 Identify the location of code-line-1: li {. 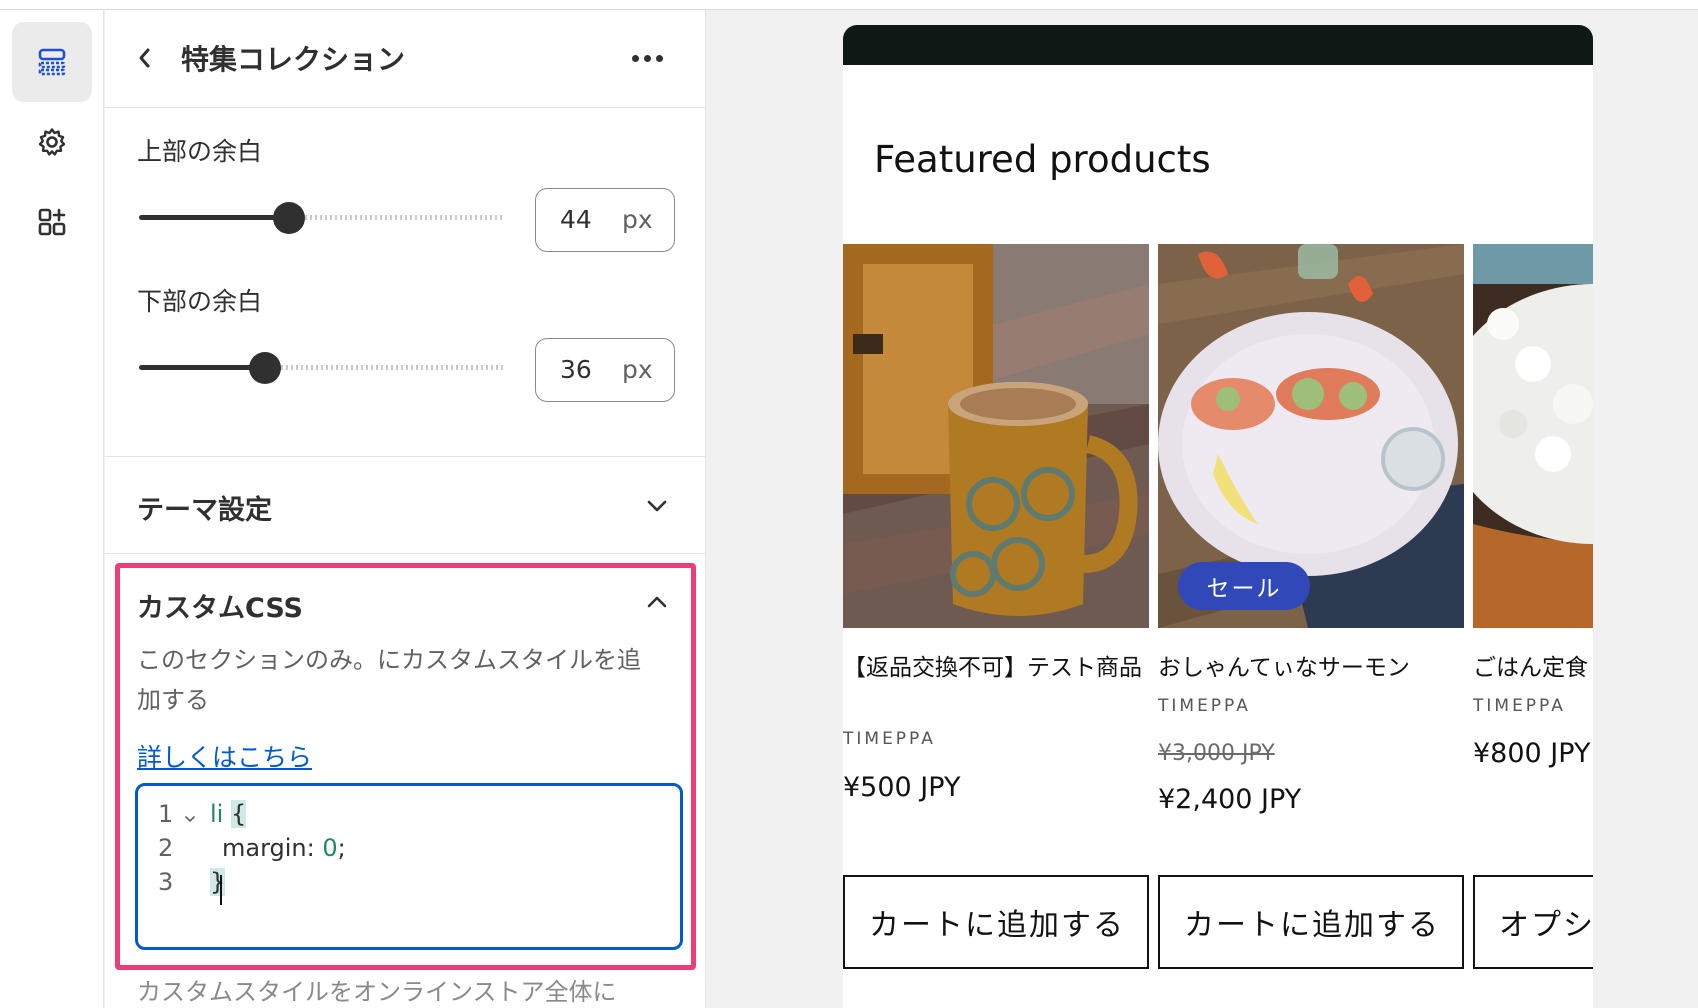
(228, 814).